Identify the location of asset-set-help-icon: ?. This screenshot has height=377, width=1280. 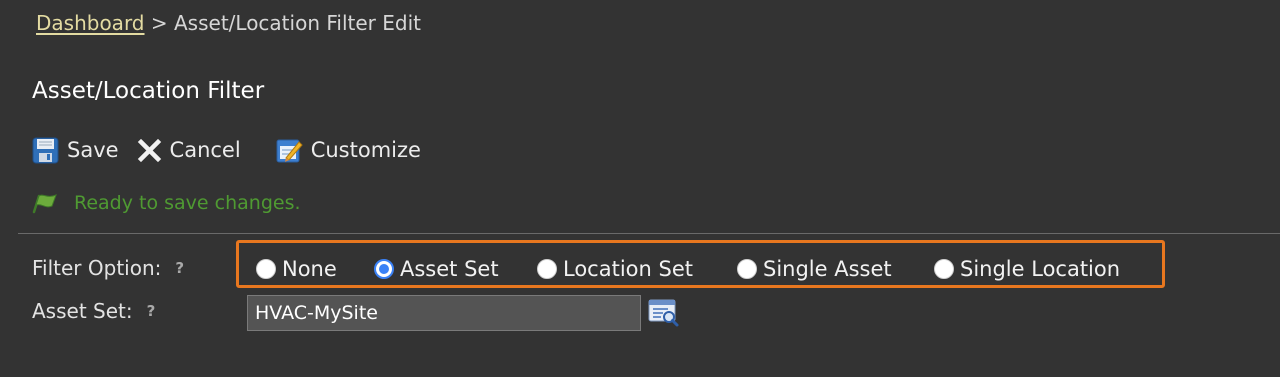
(151, 311).